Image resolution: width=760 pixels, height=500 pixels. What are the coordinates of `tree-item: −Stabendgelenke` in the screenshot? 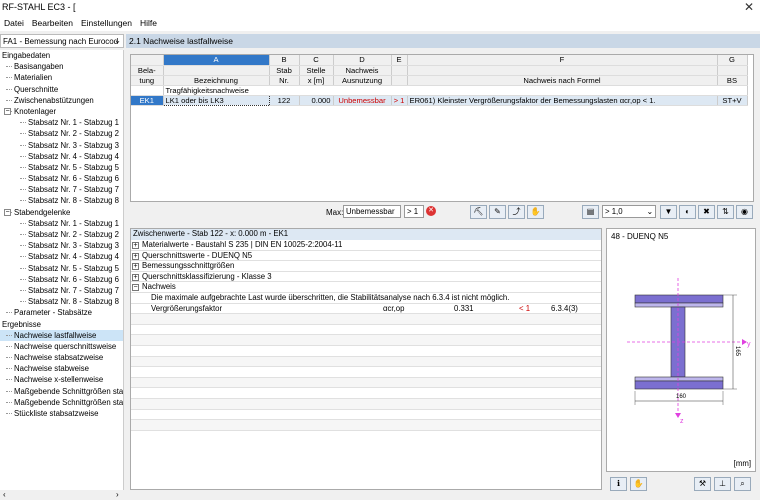 It's located at (61, 212).